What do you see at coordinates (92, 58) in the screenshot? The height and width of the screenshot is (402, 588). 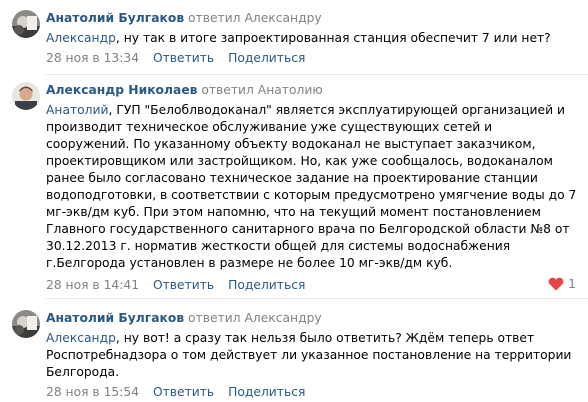 I see `comment-time: 28 ноя в 13:34` at bounding box center [92, 58].